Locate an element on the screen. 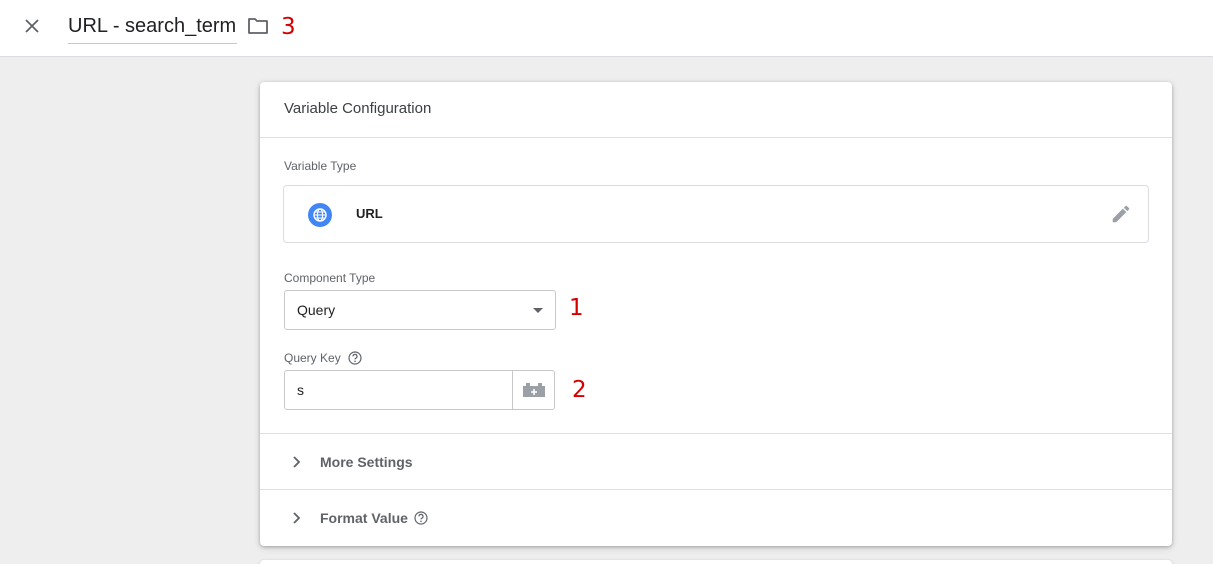 The width and height of the screenshot is (1213, 564). close-button is located at coordinates (32, 26).